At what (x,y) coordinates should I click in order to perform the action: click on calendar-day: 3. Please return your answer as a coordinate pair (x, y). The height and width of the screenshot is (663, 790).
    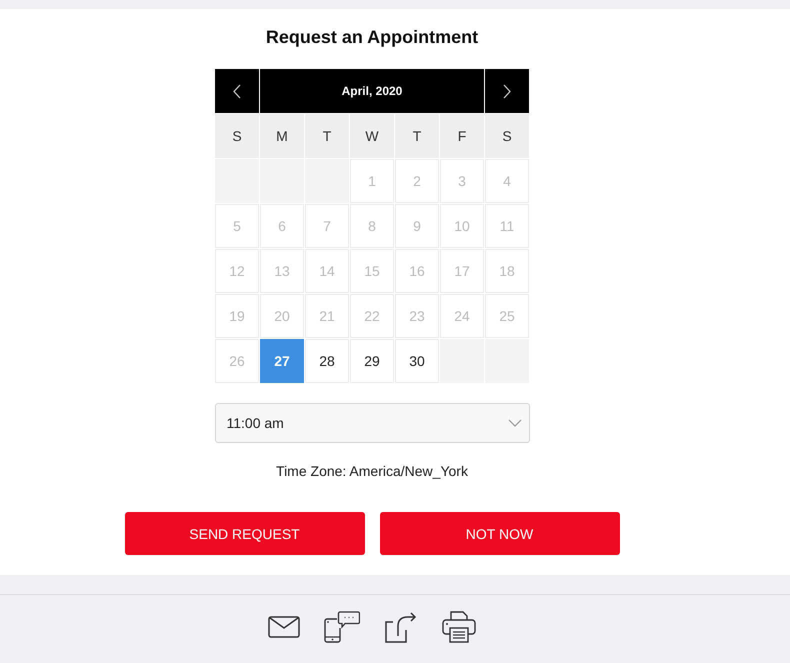
    Looking at the image, I should click on (462, 181).